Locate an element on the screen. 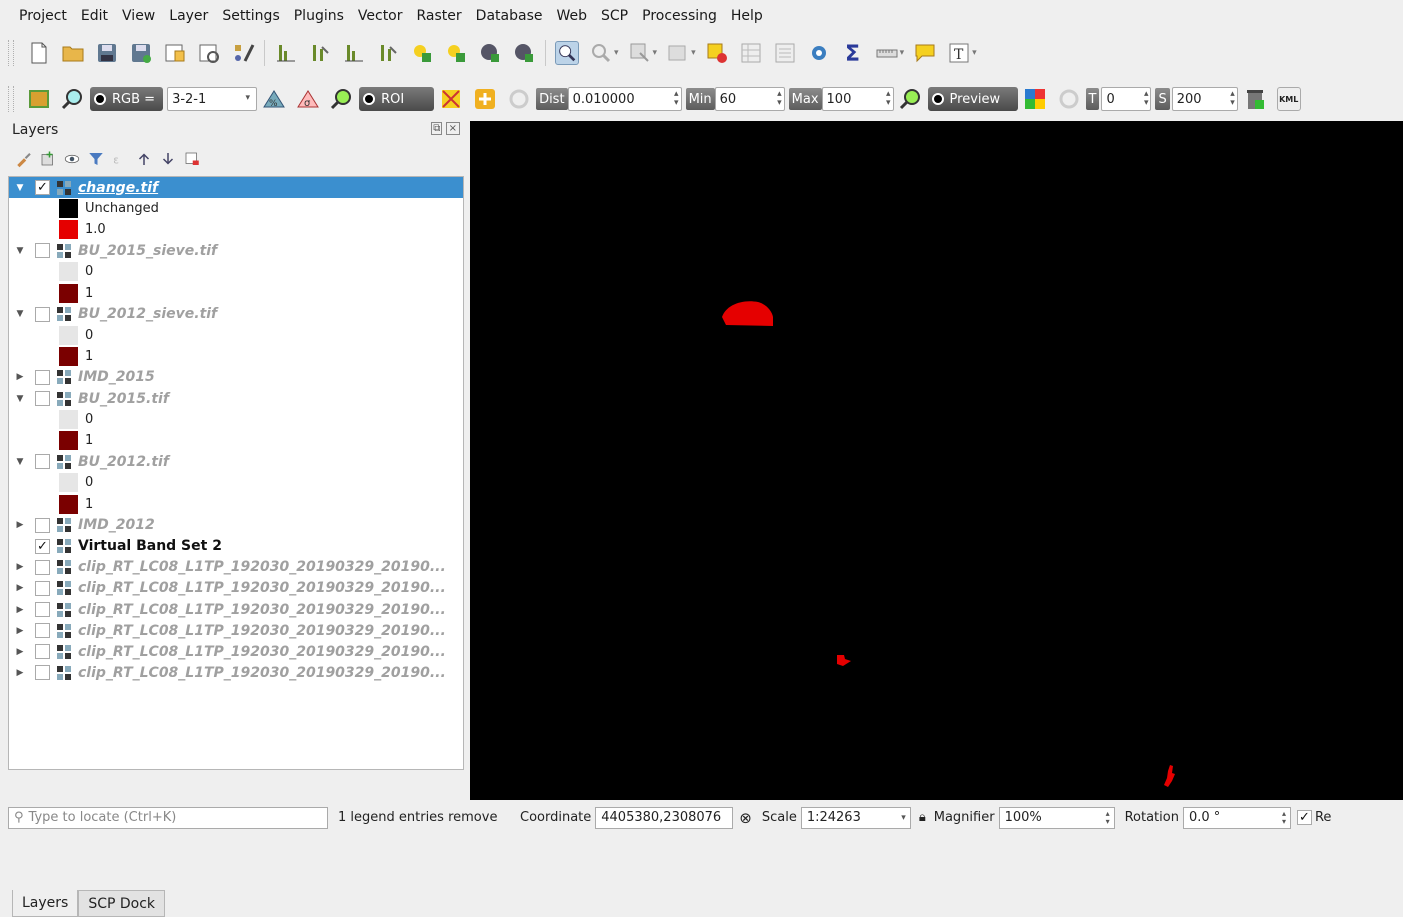  statistics-icon: Σ is located at coordinates (853, 53).